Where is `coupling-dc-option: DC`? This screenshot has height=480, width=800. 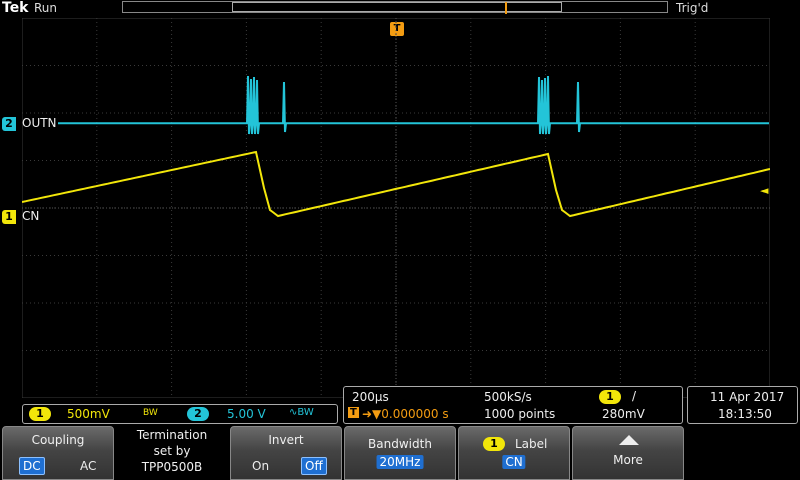
coupling-dc-option: DC is located at coordinates (32, 466).